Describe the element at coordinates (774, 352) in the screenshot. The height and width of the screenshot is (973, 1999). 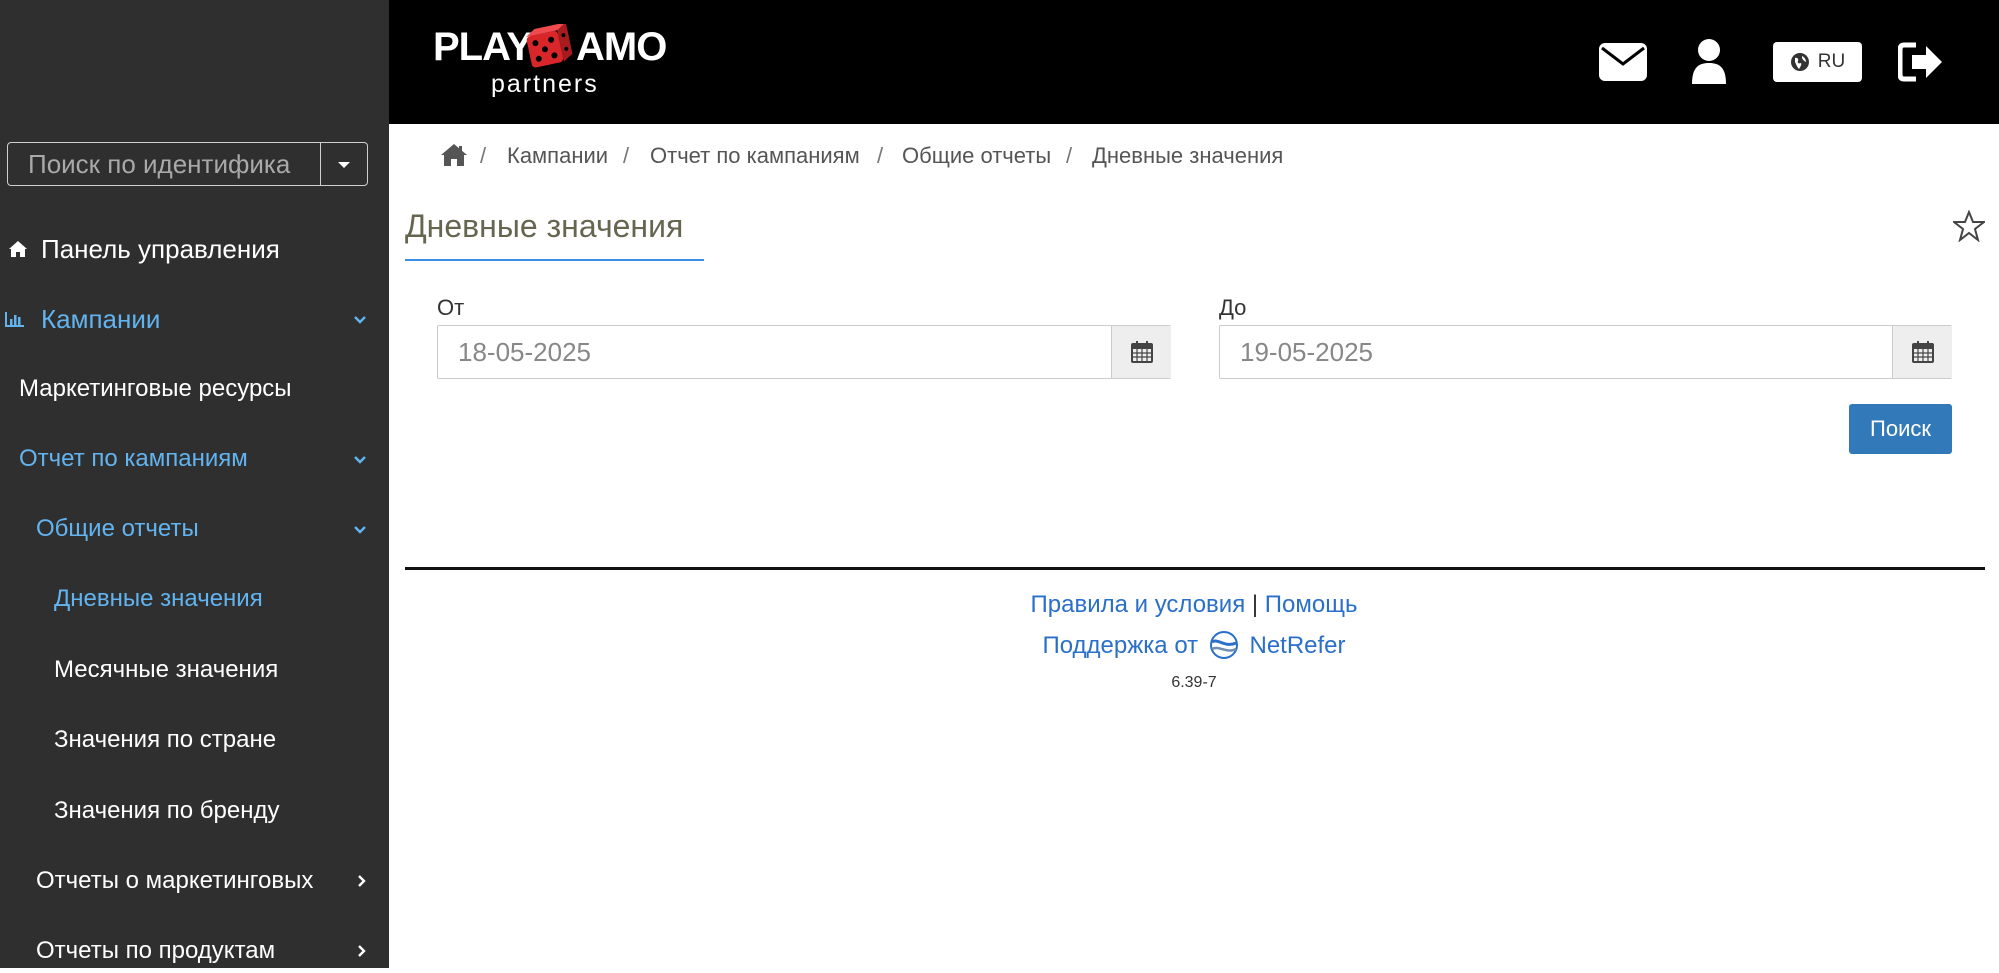
I see `from-date-input` at that location.